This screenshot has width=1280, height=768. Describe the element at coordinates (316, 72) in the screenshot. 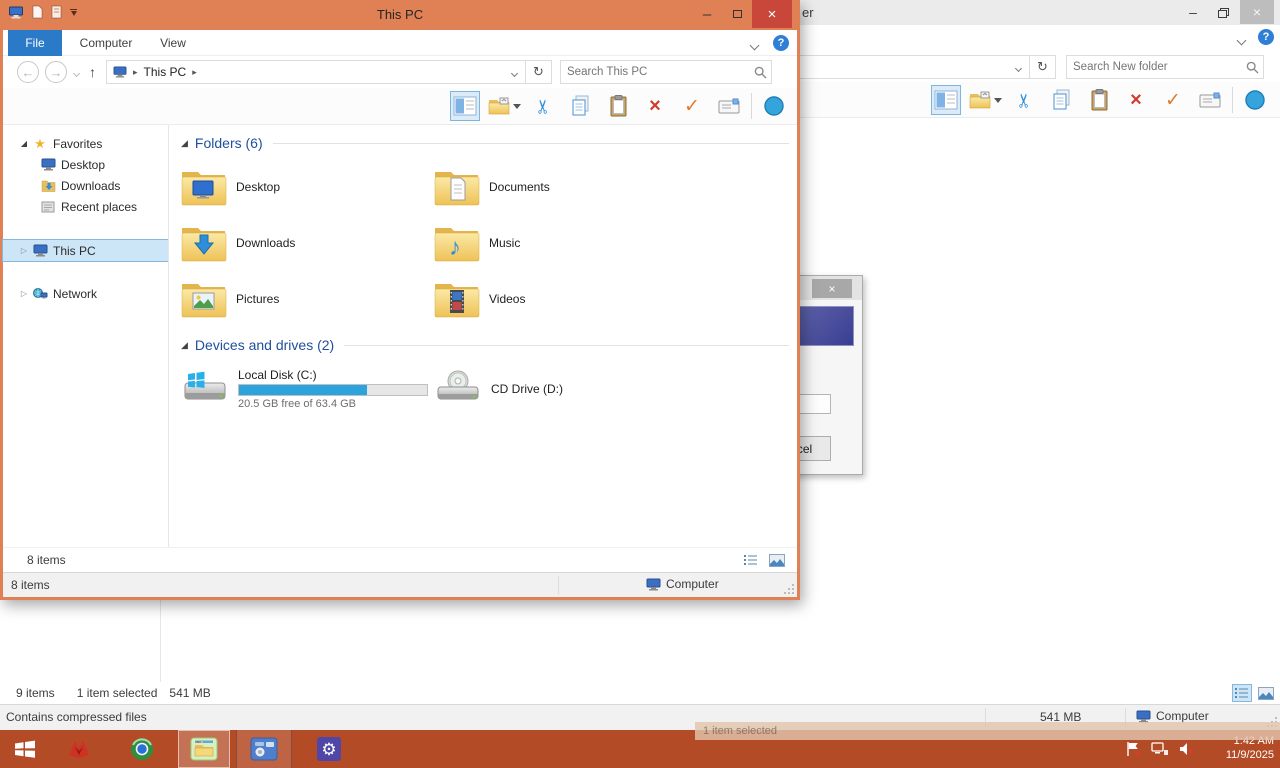

I see `address-bar: ▸ This PC ▸` at that location.